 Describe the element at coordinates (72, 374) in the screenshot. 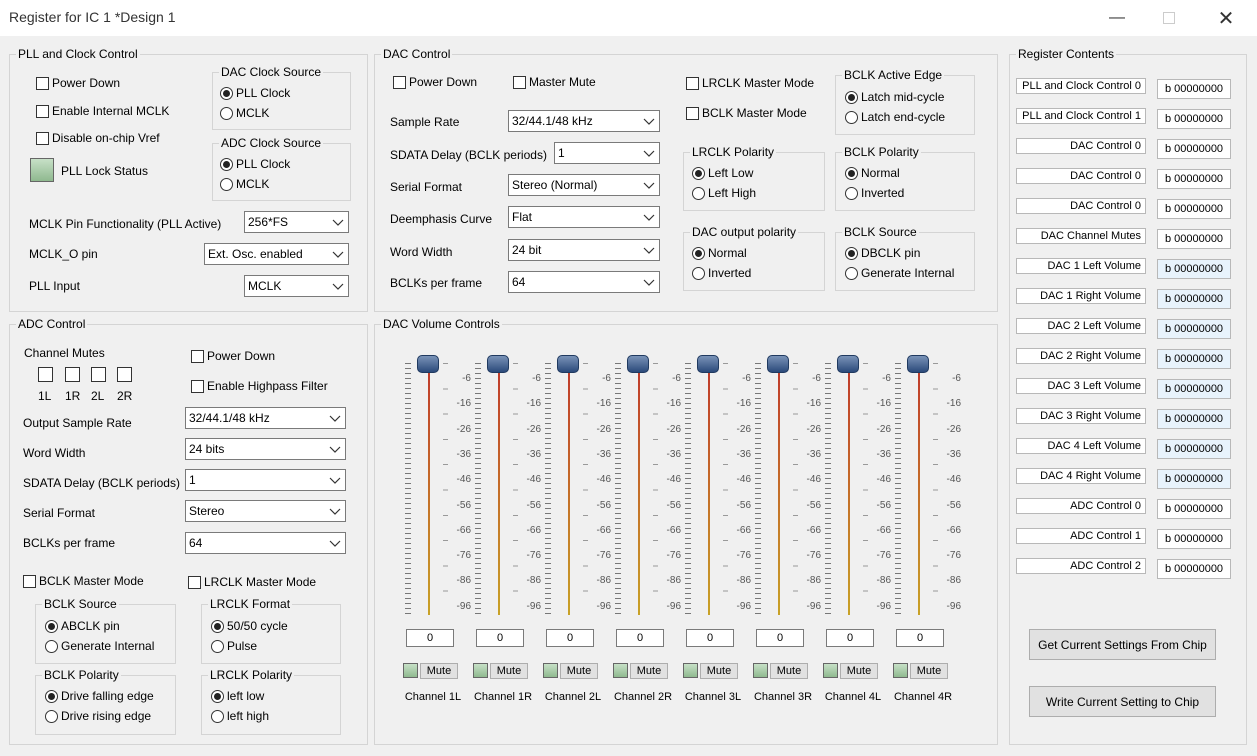

I see `adc-mute-1r-checkbox` at that location.